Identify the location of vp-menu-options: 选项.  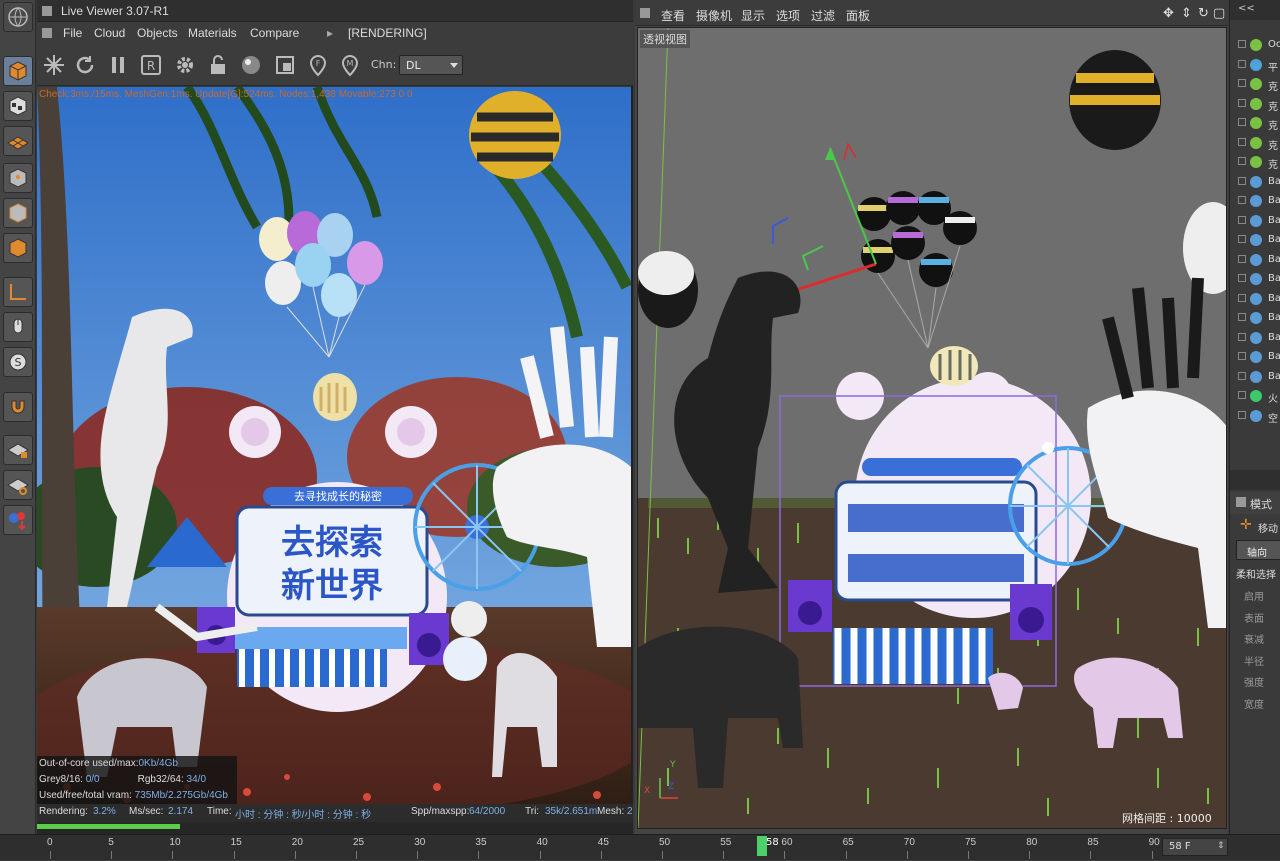
(788, 15).